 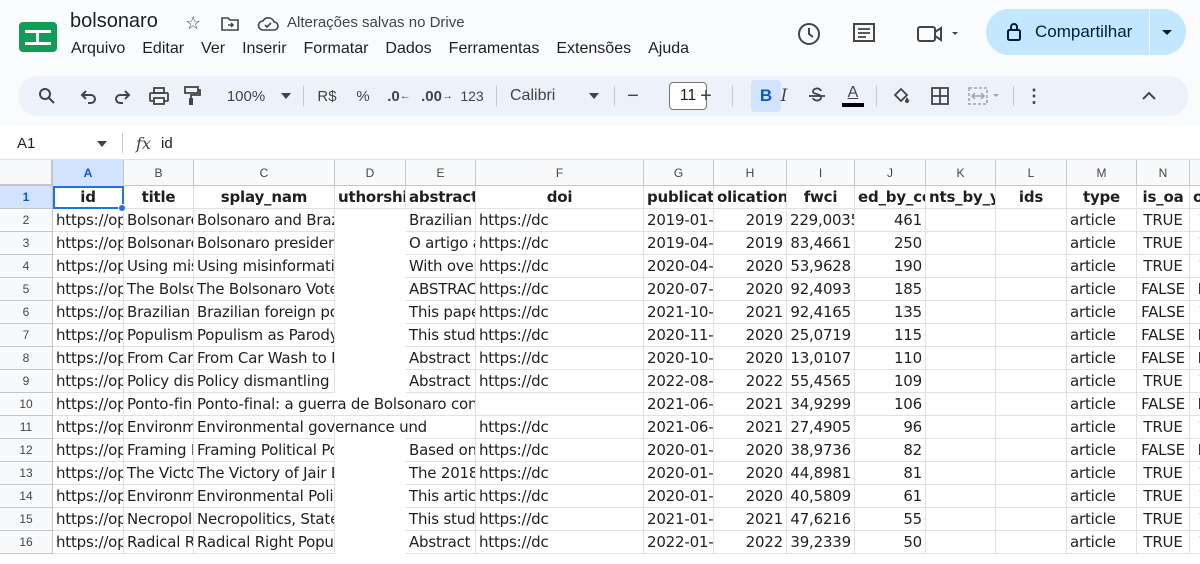 I want to click on cell-j: 96, so click(x=890, y=427).